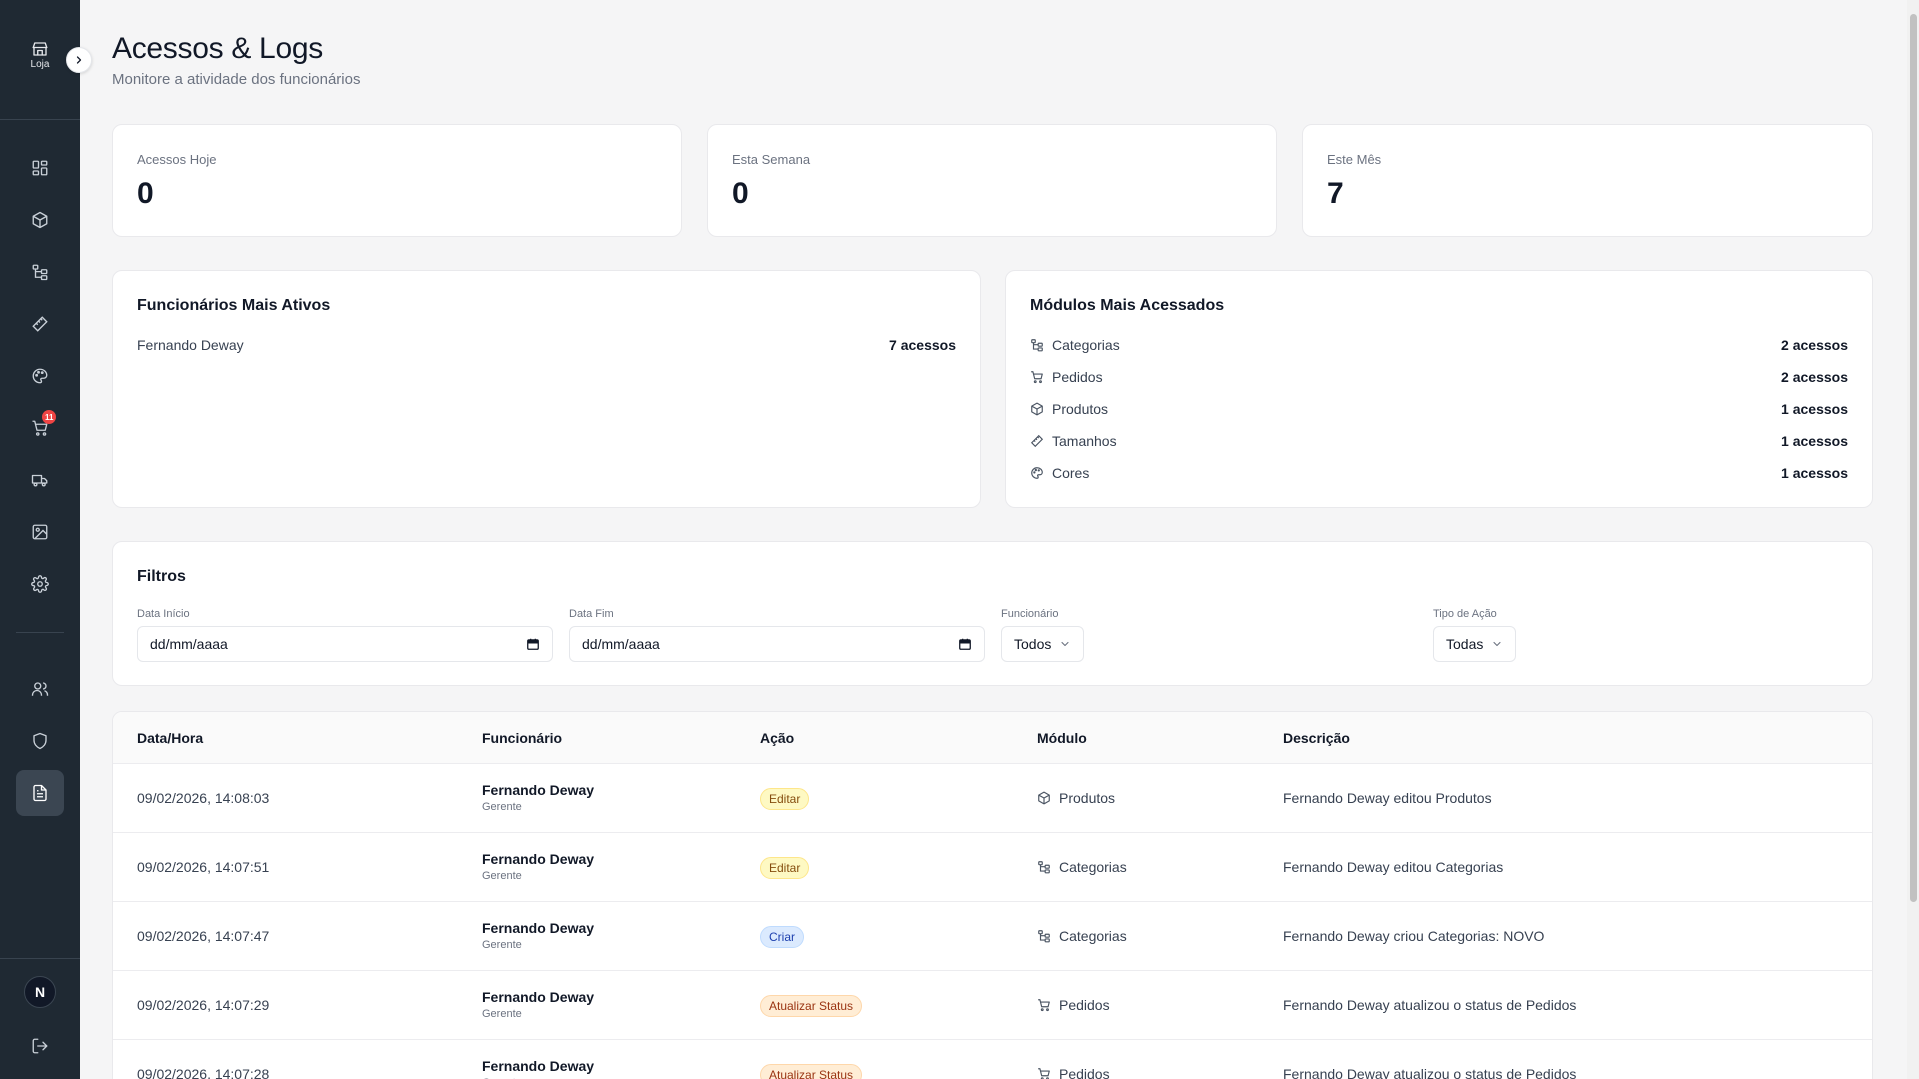  I want to click on nav-employees, so click(40, 689).